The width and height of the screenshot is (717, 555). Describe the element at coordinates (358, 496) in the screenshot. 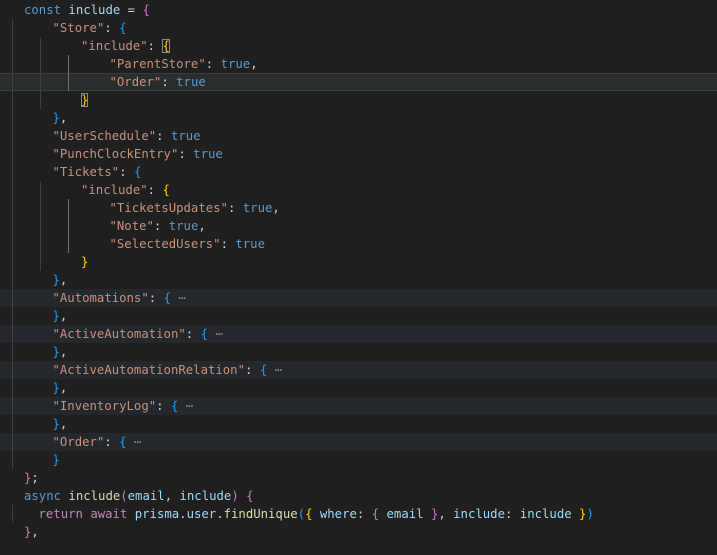

I see `code-line: async include(email, include) {` at that location.